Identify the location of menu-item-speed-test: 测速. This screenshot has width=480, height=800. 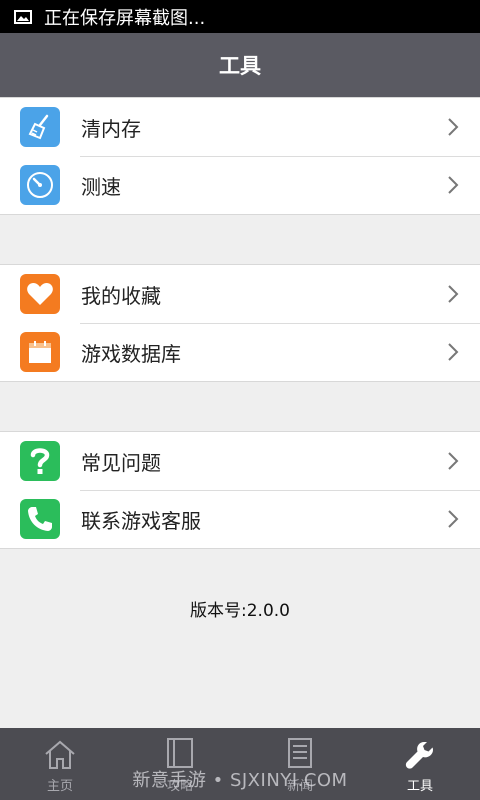
(240, 185).